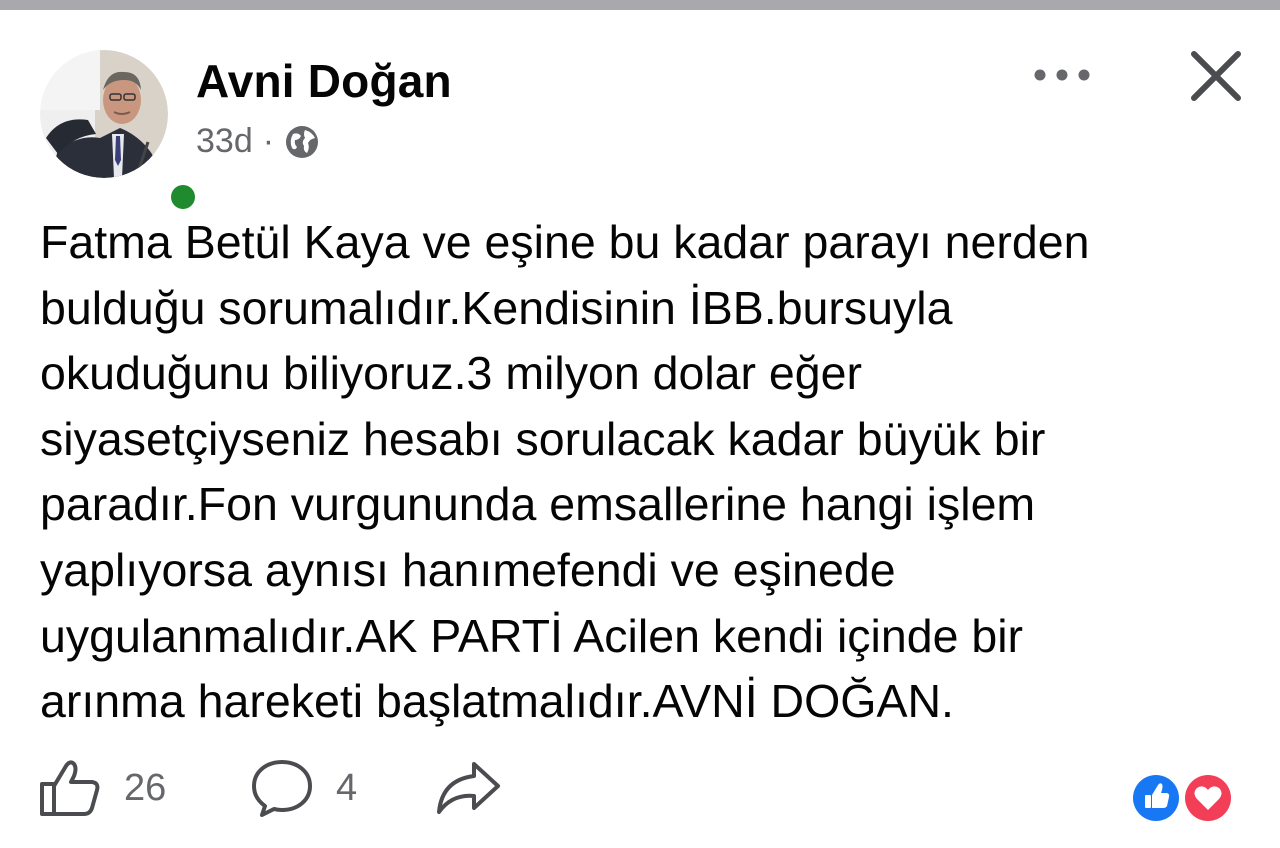 This screenshot has height=848, width=1280. What do you see at coordinates (104, 114) in the screenshot?
I see `avatar-image` at bounding box center [104, 114].